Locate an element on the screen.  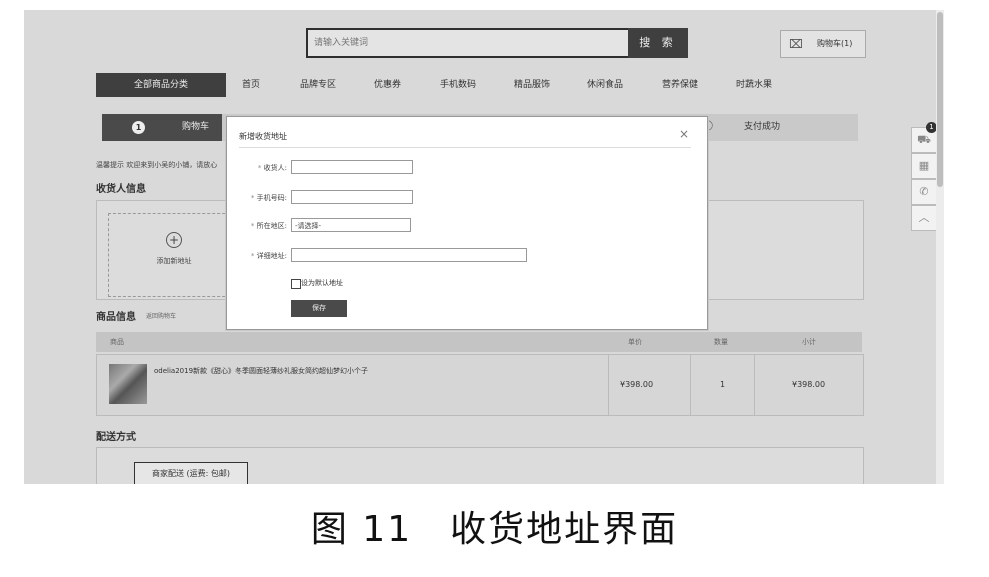
nav-item-fruits: 时蔬水果 is located at coordinates (754, 85).